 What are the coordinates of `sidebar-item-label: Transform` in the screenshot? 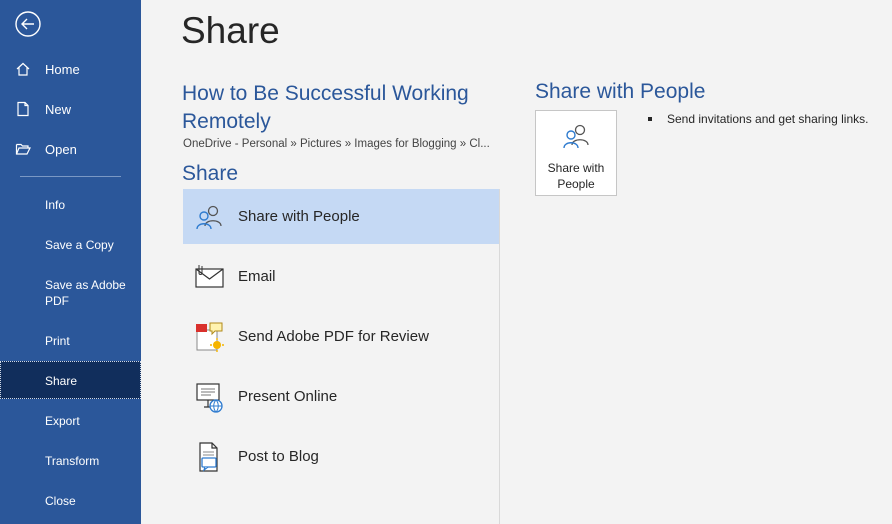 It's located at (72, 461).